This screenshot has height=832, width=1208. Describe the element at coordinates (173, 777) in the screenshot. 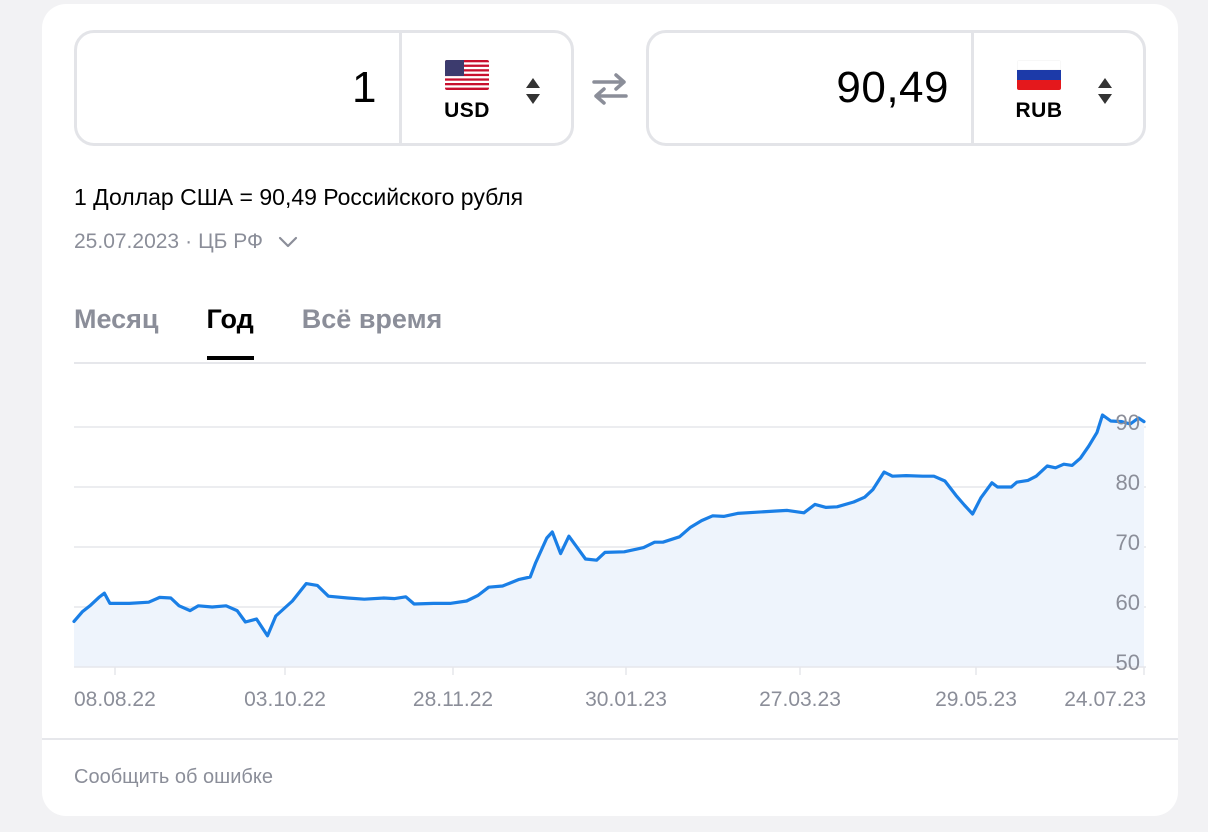

I see `report-error-link: Сообщить об ошибке` at that location.